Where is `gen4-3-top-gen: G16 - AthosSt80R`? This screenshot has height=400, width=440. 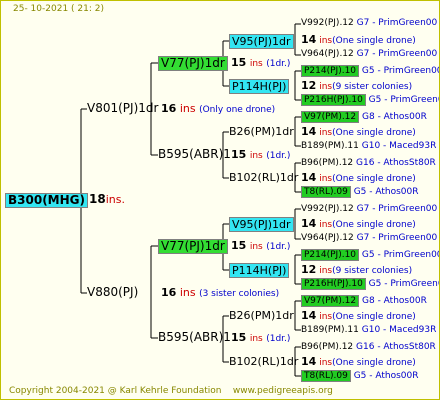
gen4-3-top-gen: G16 - AthosSt80R is located at coordinates (396, 163).